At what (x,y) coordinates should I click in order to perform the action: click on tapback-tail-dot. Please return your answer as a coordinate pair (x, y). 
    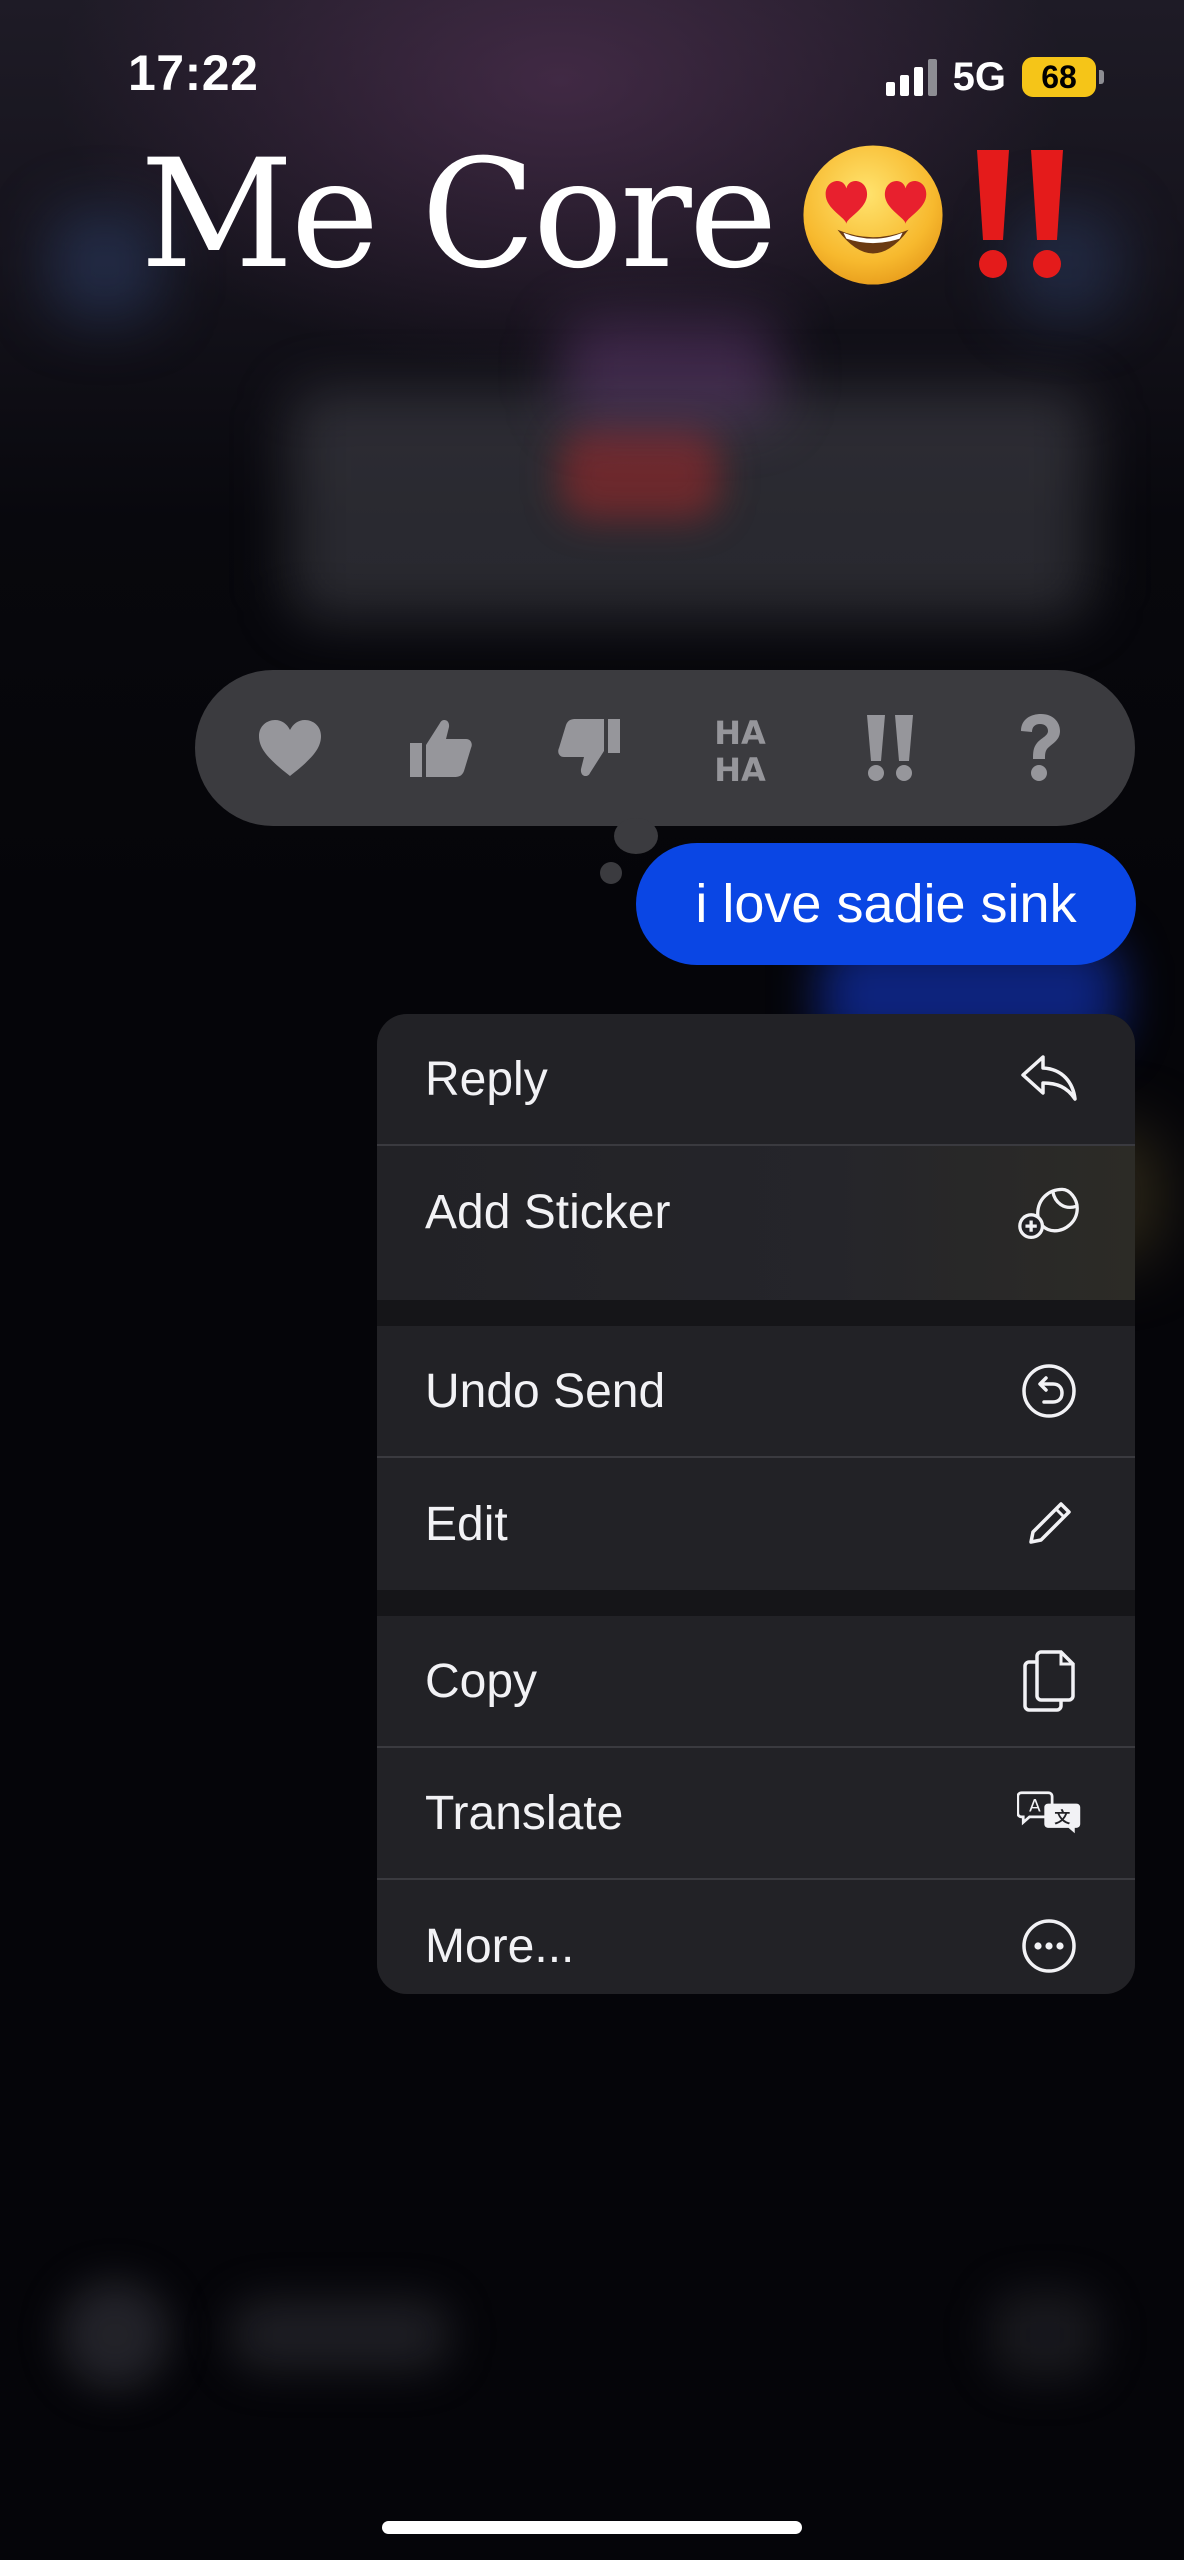
    Looking at the image, I should click on (611, 873).